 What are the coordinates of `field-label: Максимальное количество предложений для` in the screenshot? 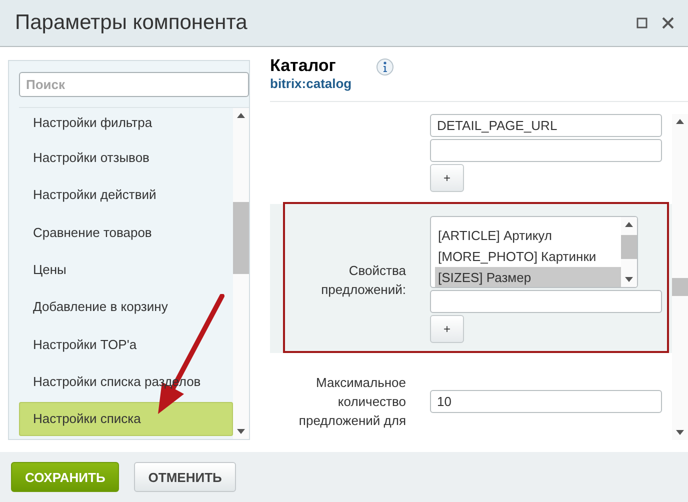 It's located at (352, 402).